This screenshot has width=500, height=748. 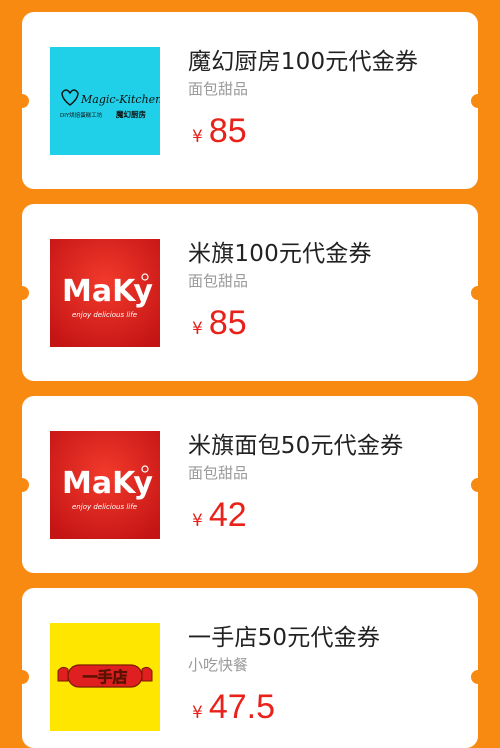 I want to click on coupon-title: 米旗面包50元代金券, so click(x=296, y=446).